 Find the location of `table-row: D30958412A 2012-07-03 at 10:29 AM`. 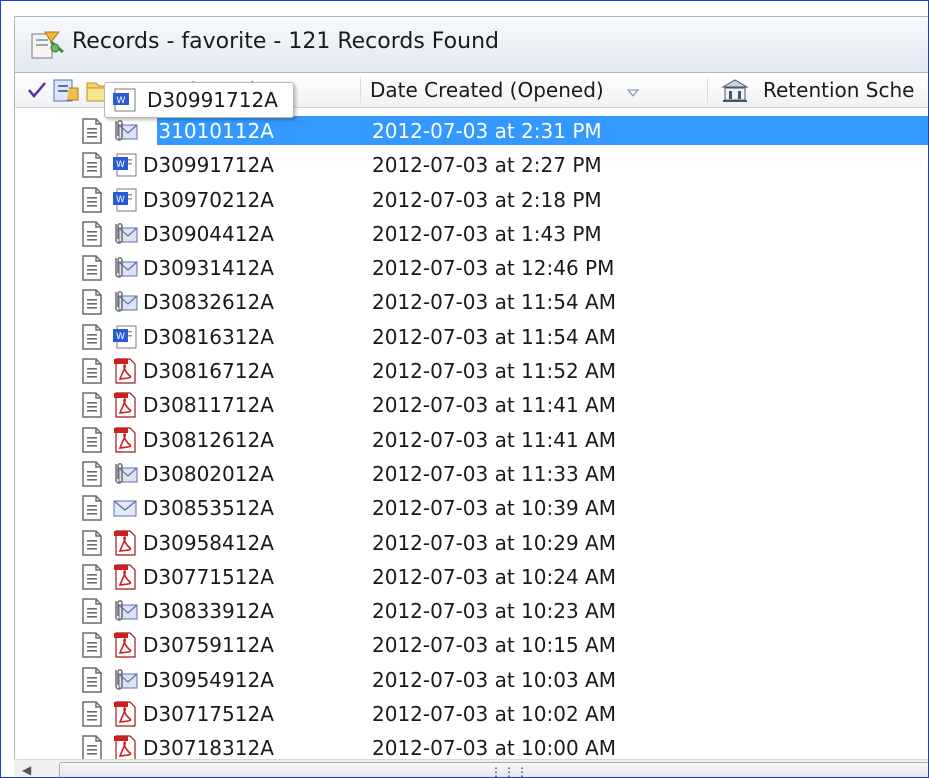

table-row: D30958412A 2012-07-03 at 10:29 AM is located at coordinates (471, 544).